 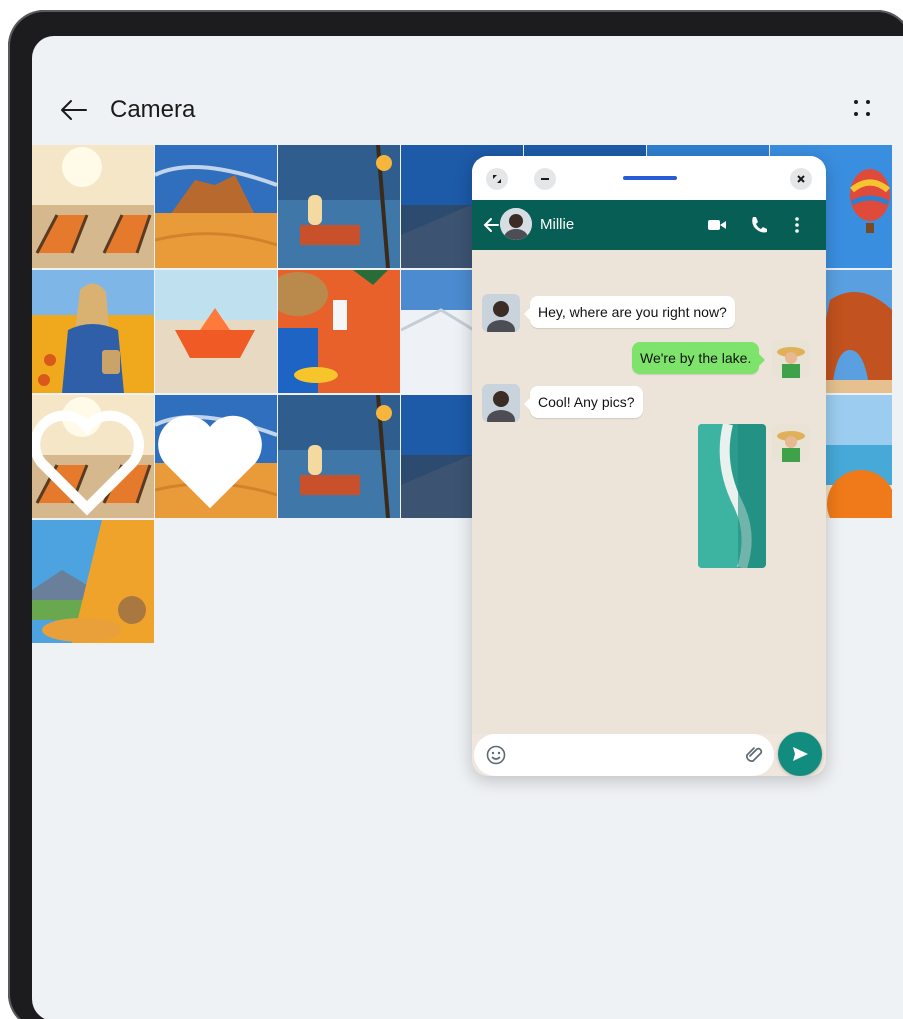 I want to click on close-icon, so click(x=801, y=179).